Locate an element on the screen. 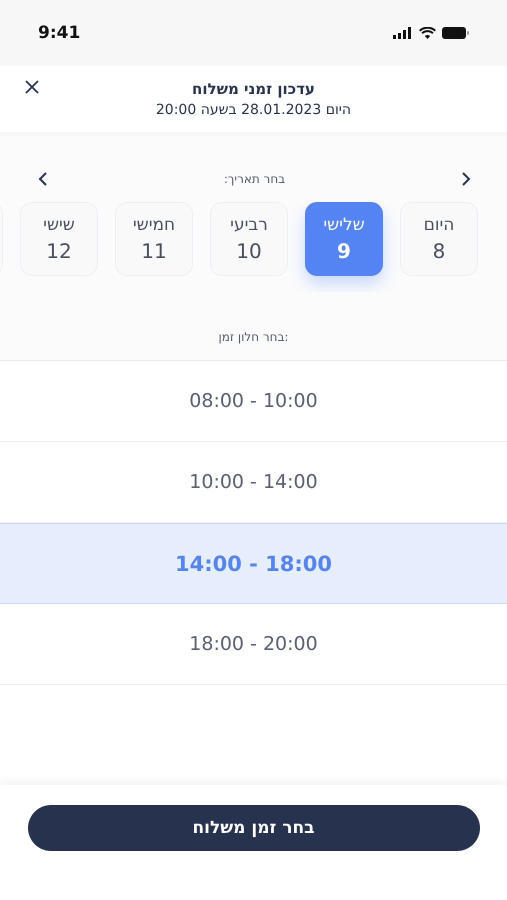 The height and width of the screenshot is (900, 507). wifi-icon is located at coordinates (427, 33).